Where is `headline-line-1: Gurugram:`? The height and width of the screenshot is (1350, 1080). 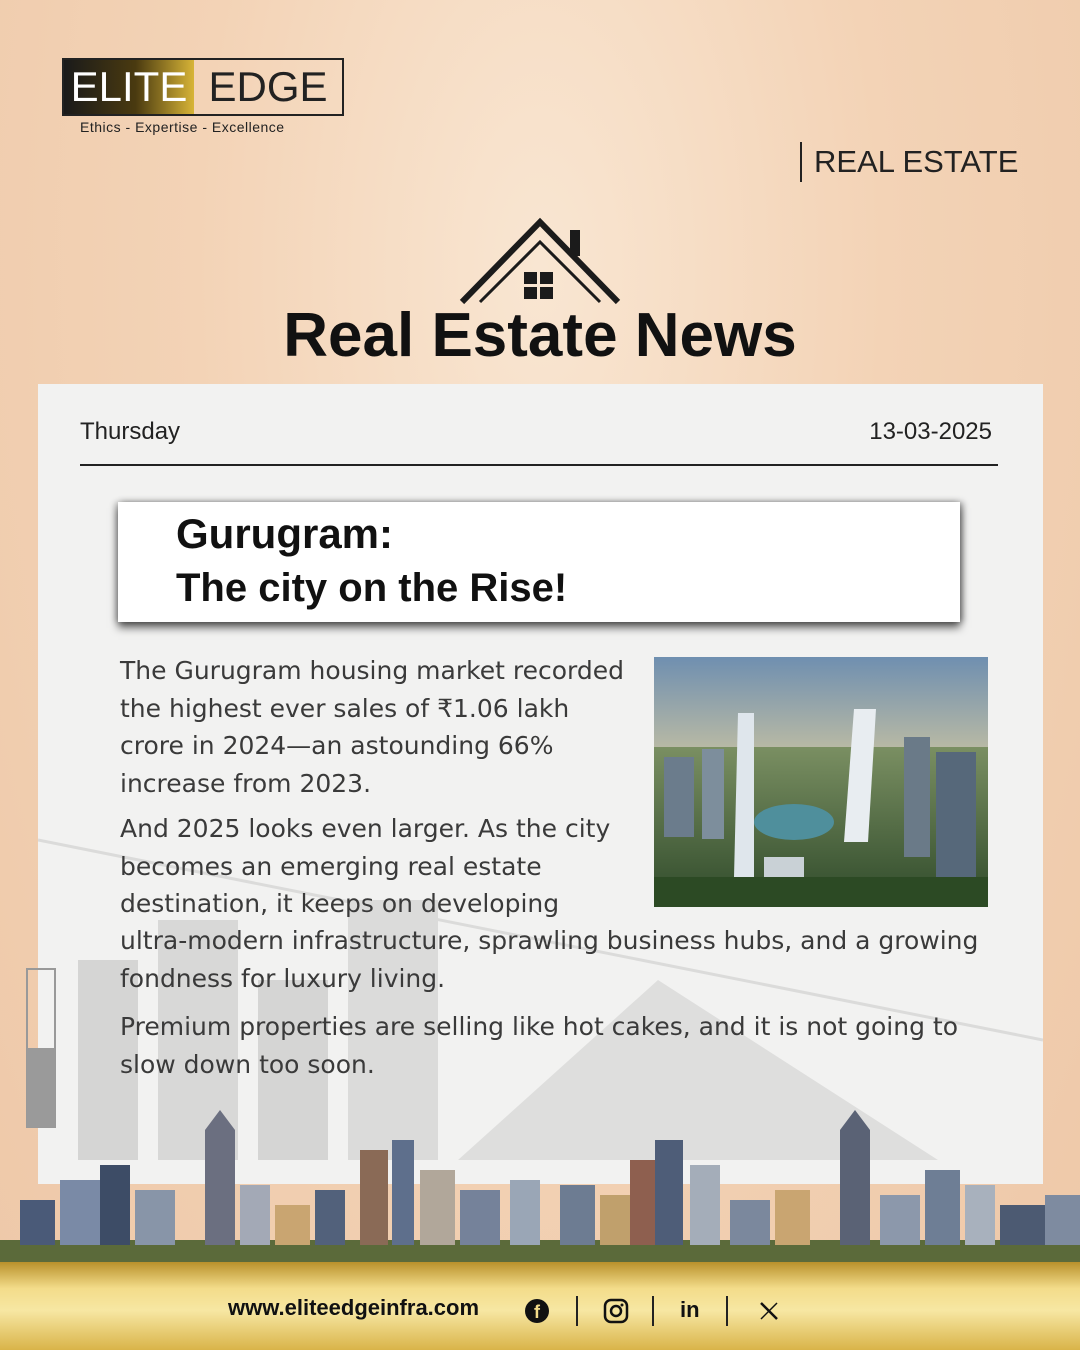
headline-line-1: Gurugram: is located at coordinates (285, 533).